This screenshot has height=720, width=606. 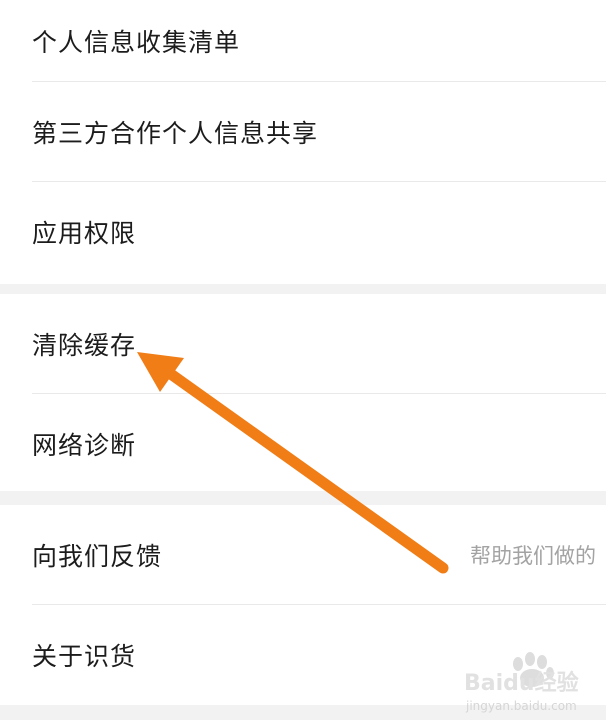 What do you see at coordinates (303, 655) in the screenshot?
I see `about-item: 关于识货` at bounding box center [303, 655].